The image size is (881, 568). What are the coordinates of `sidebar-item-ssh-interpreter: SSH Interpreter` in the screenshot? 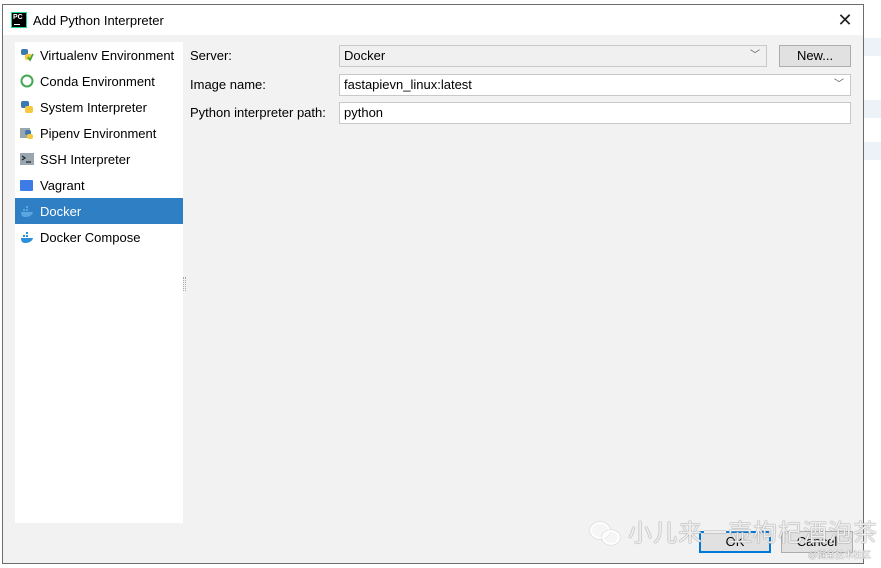 It's located at (99, 159).